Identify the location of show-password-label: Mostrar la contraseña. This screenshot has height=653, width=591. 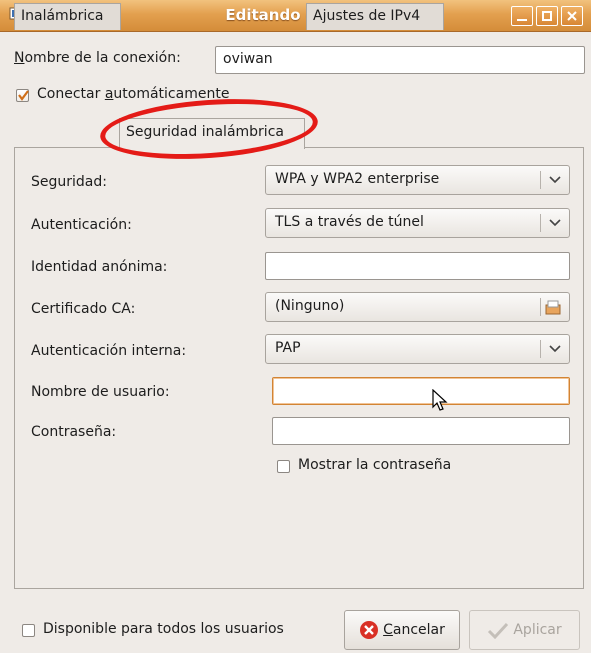
(374, 465).